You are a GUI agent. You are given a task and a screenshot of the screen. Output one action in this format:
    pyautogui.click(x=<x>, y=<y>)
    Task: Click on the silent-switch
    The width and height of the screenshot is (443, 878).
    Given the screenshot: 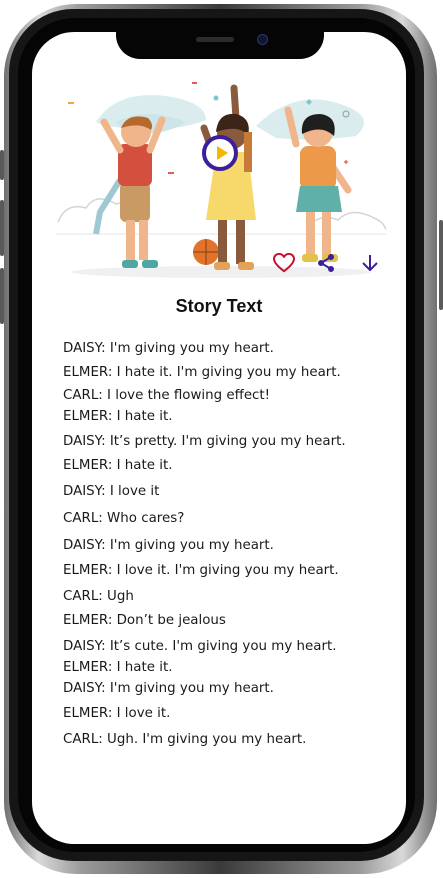 What is the action you would take?
    pyautogui.click(x=2, y=165)
    